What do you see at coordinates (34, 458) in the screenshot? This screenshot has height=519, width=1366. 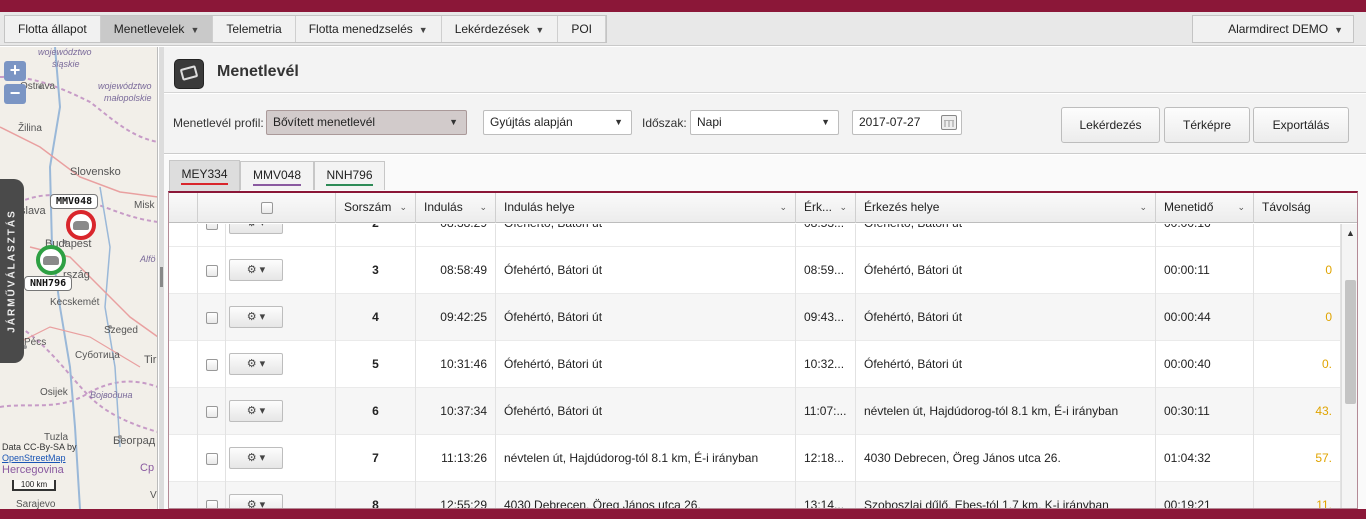 I see `openstreetmap-link: OpenStreetMap` at bounding box center [34, 458].